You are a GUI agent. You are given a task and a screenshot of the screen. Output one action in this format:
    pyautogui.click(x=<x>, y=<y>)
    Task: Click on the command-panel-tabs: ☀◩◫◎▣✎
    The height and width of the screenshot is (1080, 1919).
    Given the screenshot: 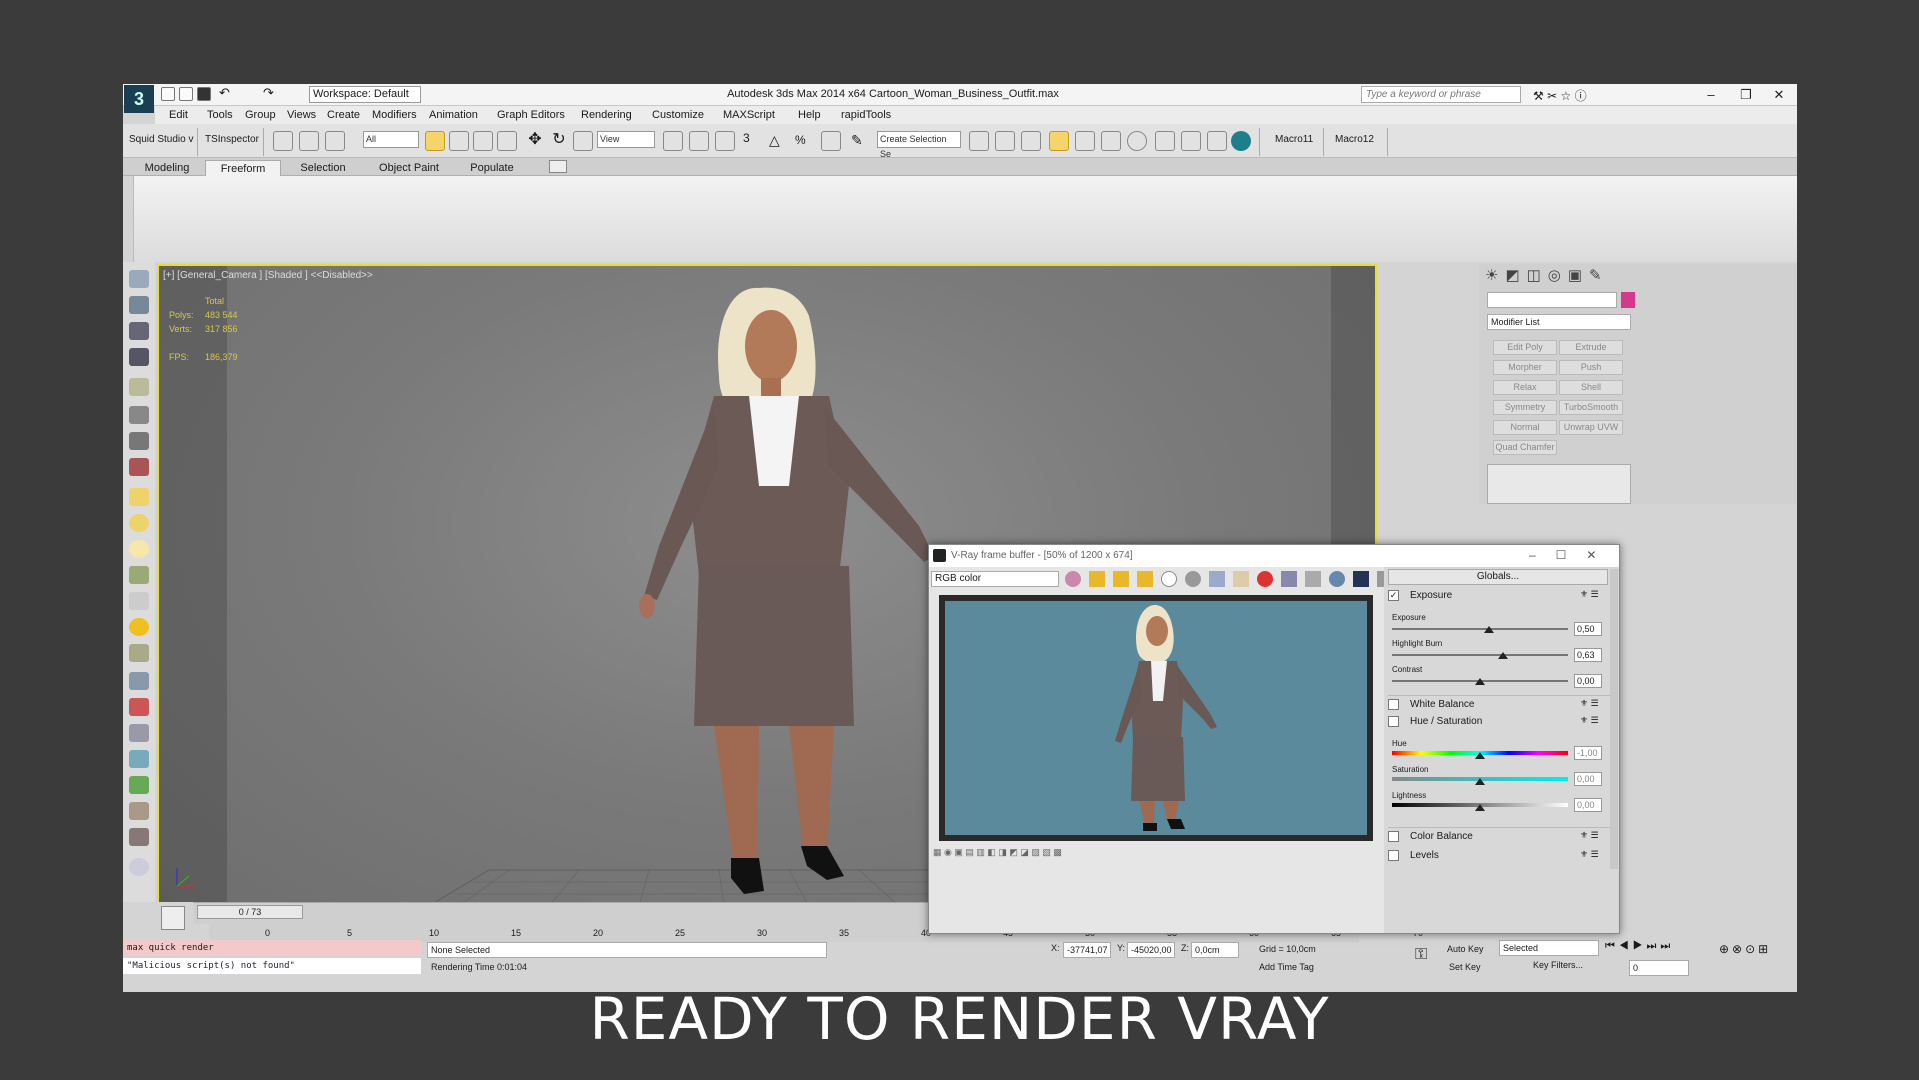 What is the action you would take?
    pyautogui.click(x=1547, y=275)
    